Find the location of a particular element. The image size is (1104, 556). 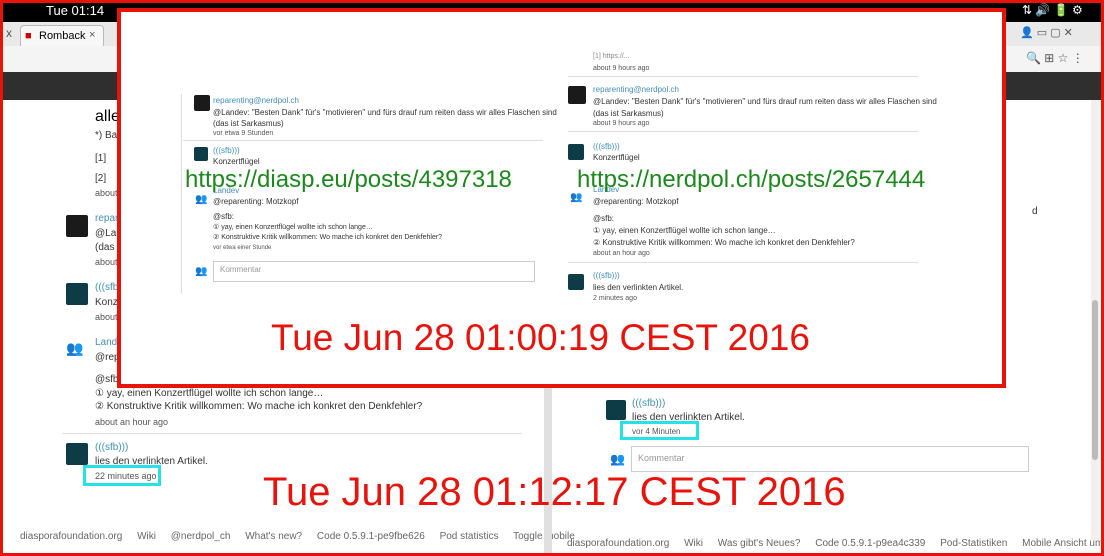

left-reparenting-time: about is located at coordinates (106, 262).